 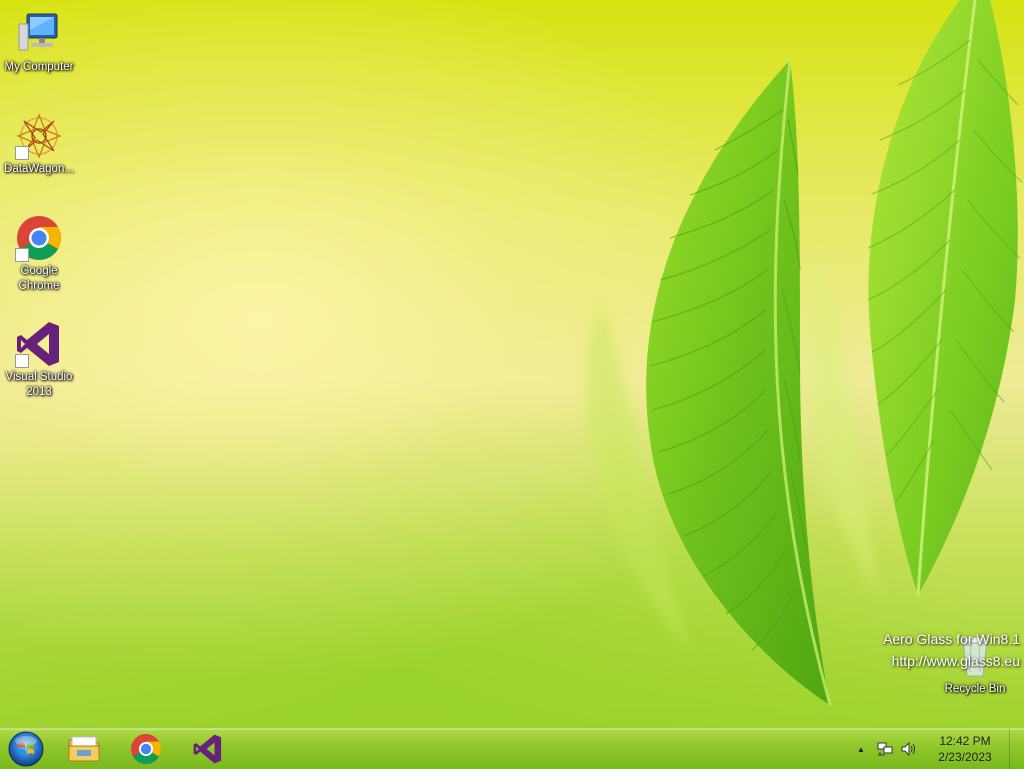 I want to click on watermark-line1: Aero Glass for Win8.1, so click(x=951, y=639).